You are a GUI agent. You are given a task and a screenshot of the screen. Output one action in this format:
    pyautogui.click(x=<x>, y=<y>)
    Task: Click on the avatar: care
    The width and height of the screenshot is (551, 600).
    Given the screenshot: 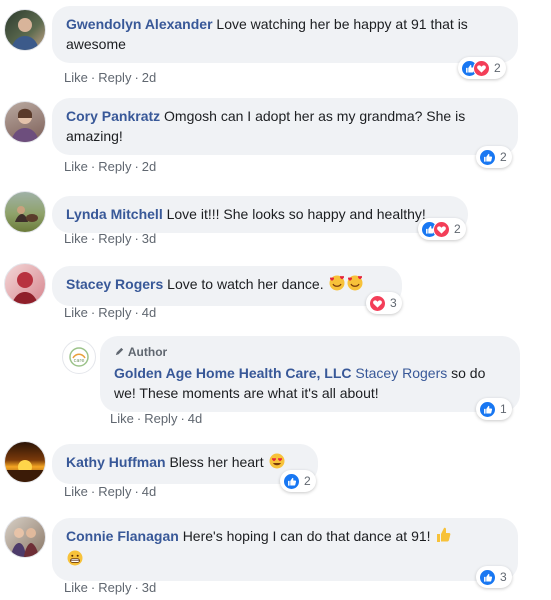 What is the action you would take?
    pyautogui.click(x=79, y=357)
    